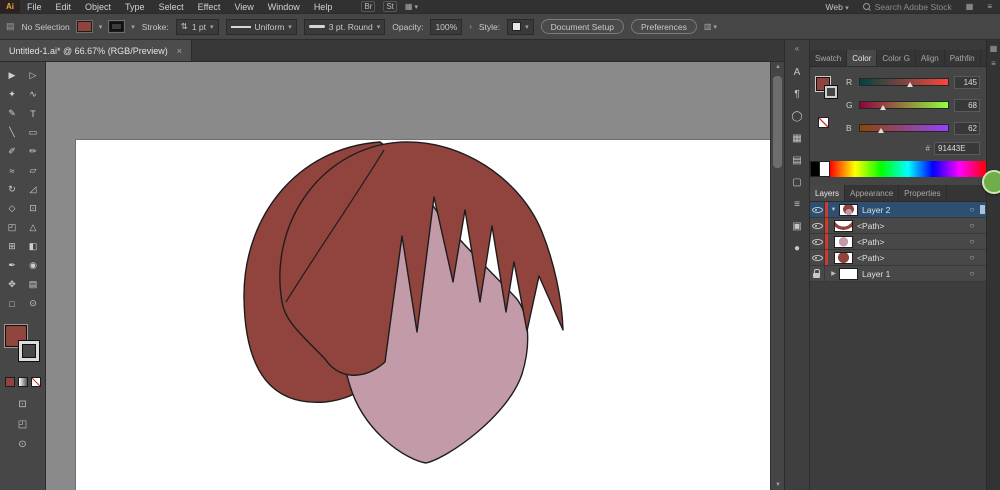 The height and width of the screenshot is (490, 1000). Describe the element at coordinates (446, 26) in the screenshot. I see `opacity-field: 100%` at that location.